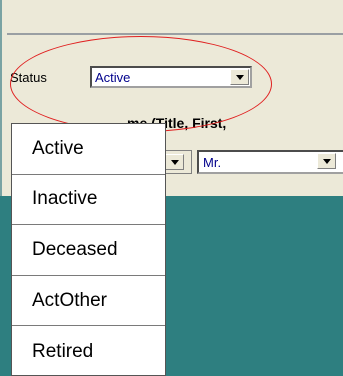  What do you see at coordinates (175, 34) in the screenshot?
I see `window-divider` at bounding box center [175, 34].